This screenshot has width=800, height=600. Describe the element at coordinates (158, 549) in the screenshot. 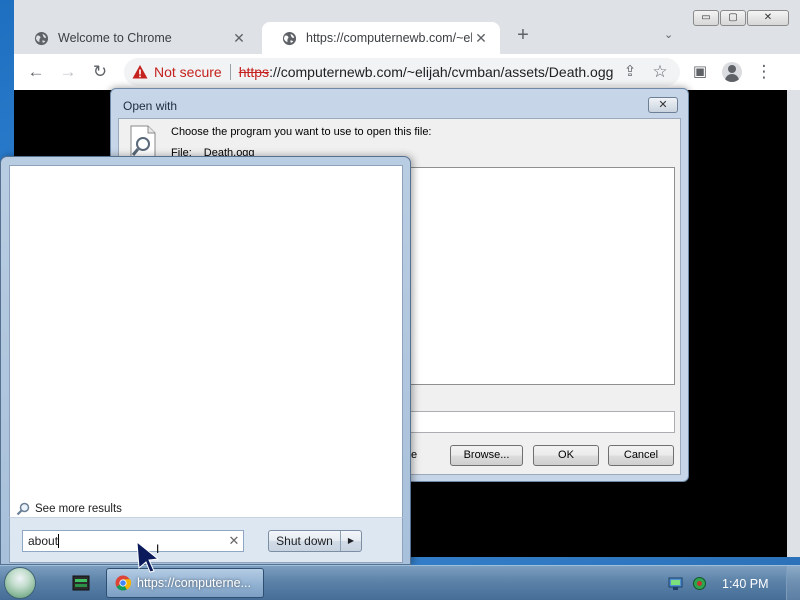

I see `text-cursor-icon: I` at that location.